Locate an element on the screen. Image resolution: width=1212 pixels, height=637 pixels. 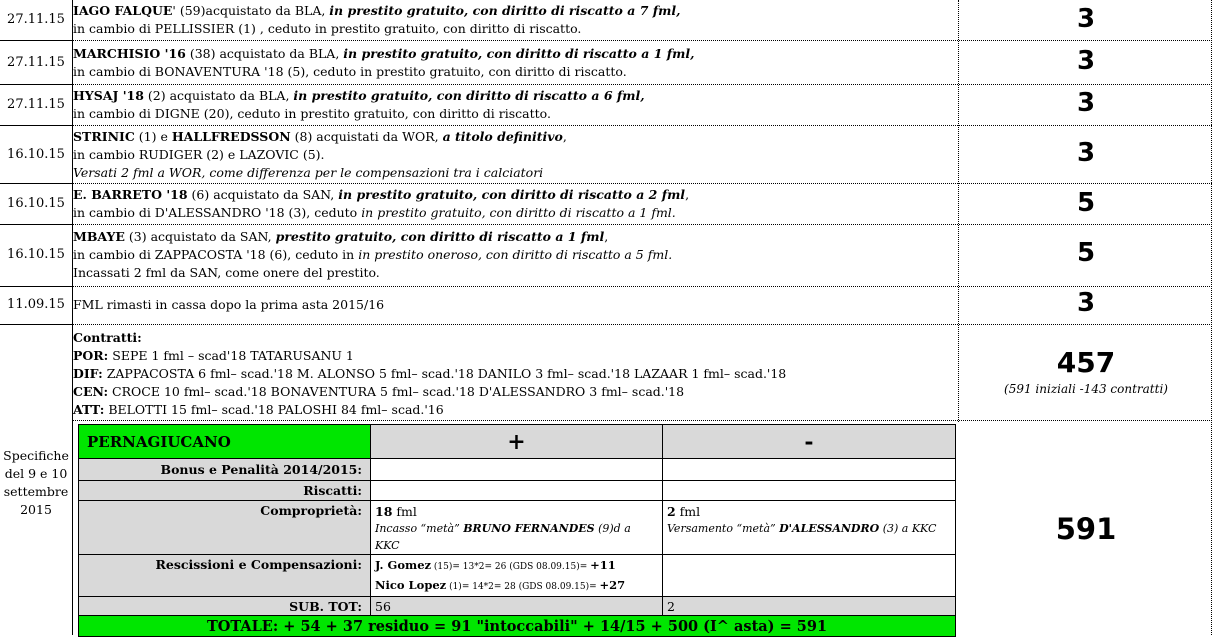
role-label: ATT: is located at coordinates (89, 409).